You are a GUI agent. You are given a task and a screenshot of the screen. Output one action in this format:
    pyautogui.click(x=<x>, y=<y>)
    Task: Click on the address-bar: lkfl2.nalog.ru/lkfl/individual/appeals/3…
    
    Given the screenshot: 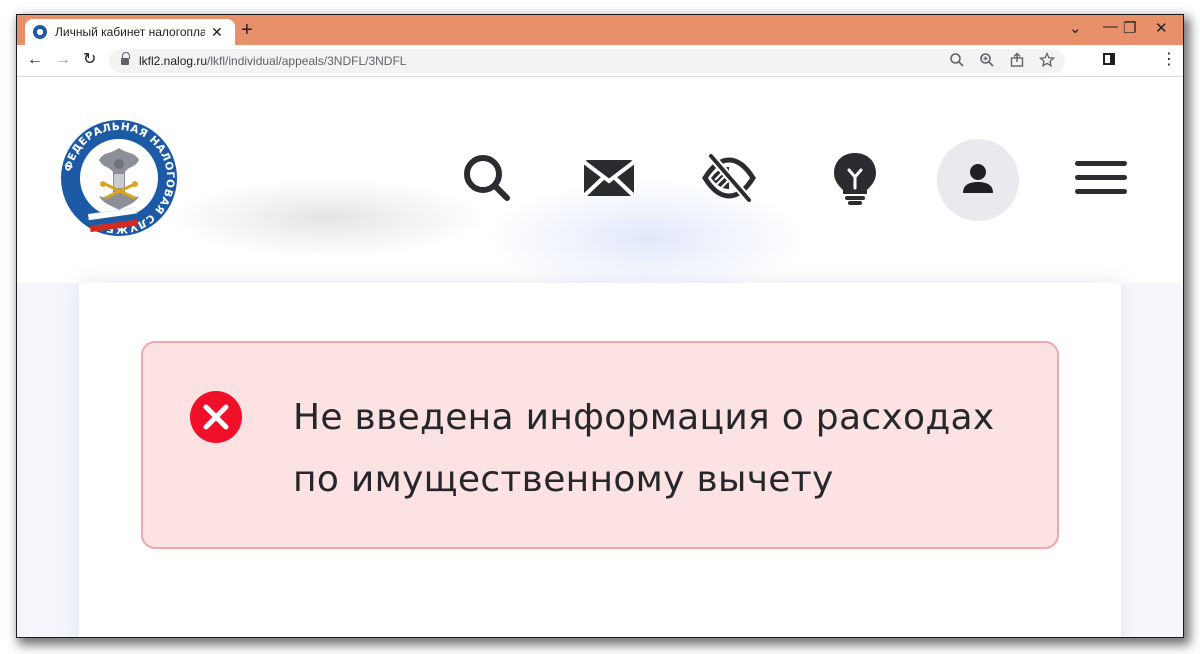 What is the action you would take?
    pyautogui.click(x=587, y=61)
    